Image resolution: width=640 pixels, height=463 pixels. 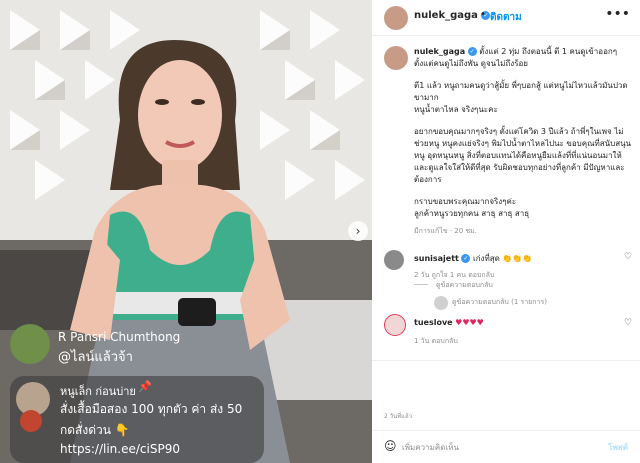 What do you see at coordinates (452, 15) in the screenshot?
I see `author-username: nulek_gaga ✓` at bounding box center [452, 15].